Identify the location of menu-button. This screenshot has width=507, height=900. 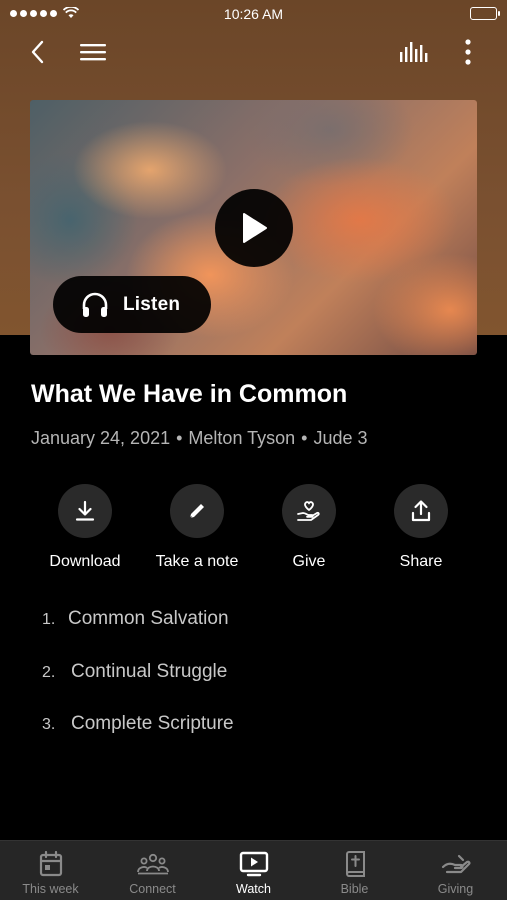
(93, 52).